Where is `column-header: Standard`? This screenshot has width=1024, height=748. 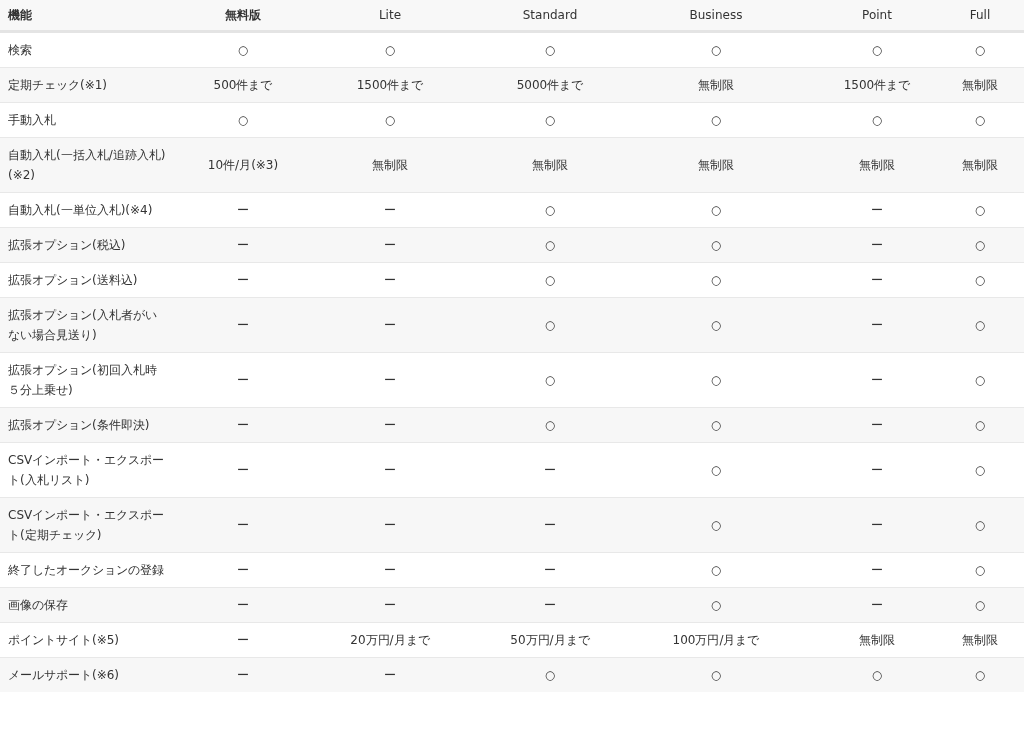
column-header: Standard is located at coordinates (550, 16).